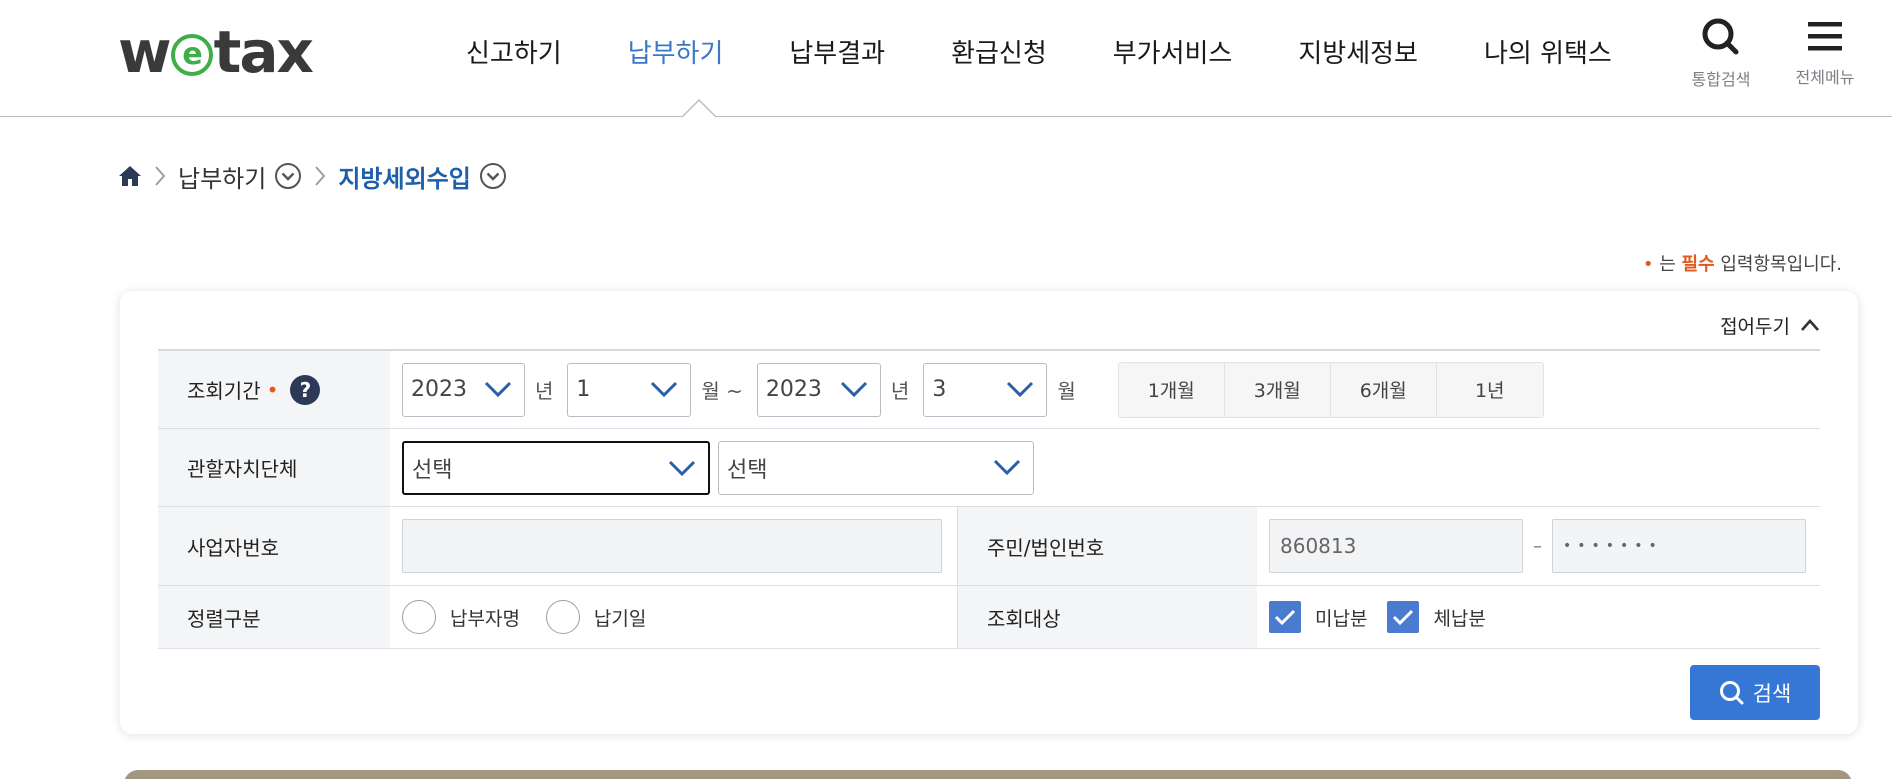  Describe the element at coordinates (747, 470) in the screenshot. I see `jurisdiction-city-value: 선택` at that location.